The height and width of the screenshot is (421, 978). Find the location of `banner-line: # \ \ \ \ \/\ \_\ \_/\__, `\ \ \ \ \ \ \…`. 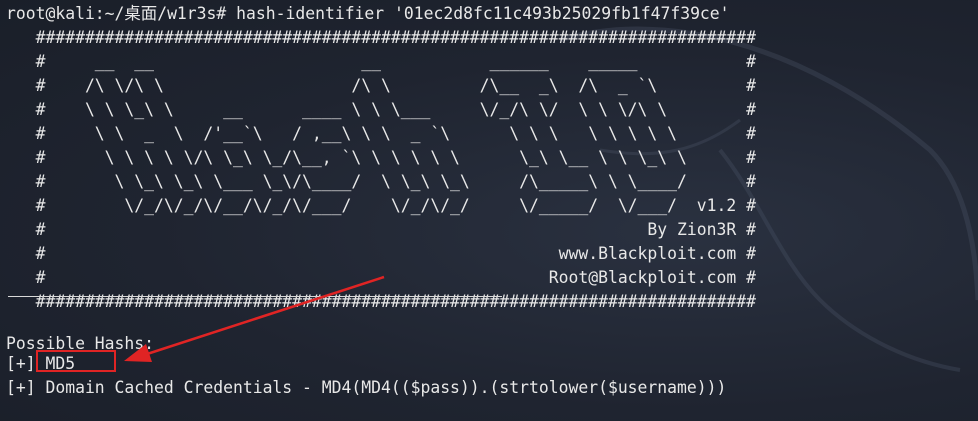

banner-line: # \ \ \ \ \/\ \_\ \_/\__, `\ \ \ \ \ \ \… is located at coordinates (381, 157).